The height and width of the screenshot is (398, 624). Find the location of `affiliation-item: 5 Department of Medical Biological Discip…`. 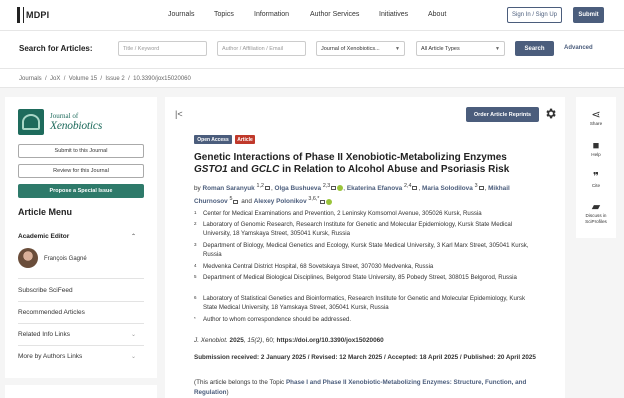

affiliation-item: 5 Department of Medical Biological Discip… is located at coordinates (355, 277).